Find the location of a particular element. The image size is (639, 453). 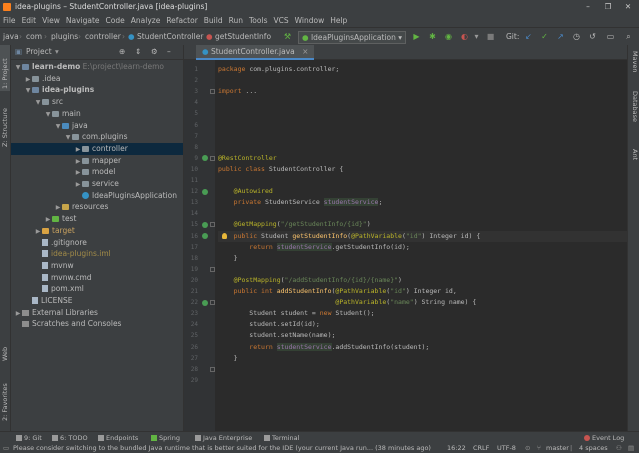

project-panel-title: Project is located at coordinates (39, 52).